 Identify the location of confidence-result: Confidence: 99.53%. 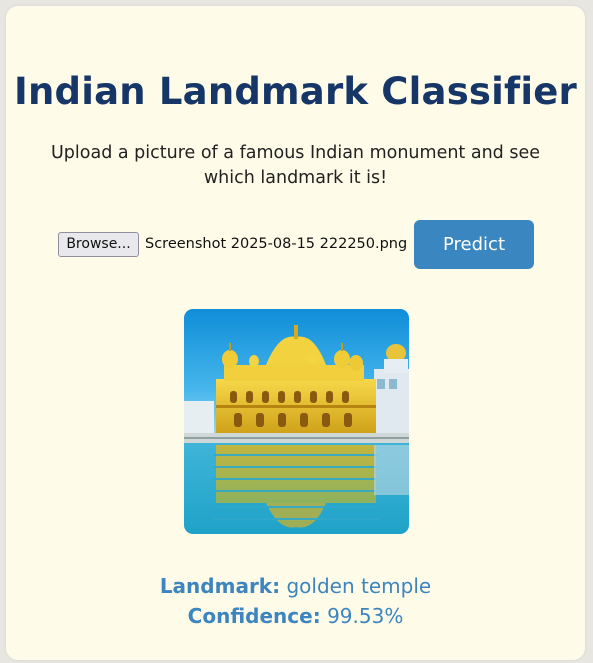
(295, 616).